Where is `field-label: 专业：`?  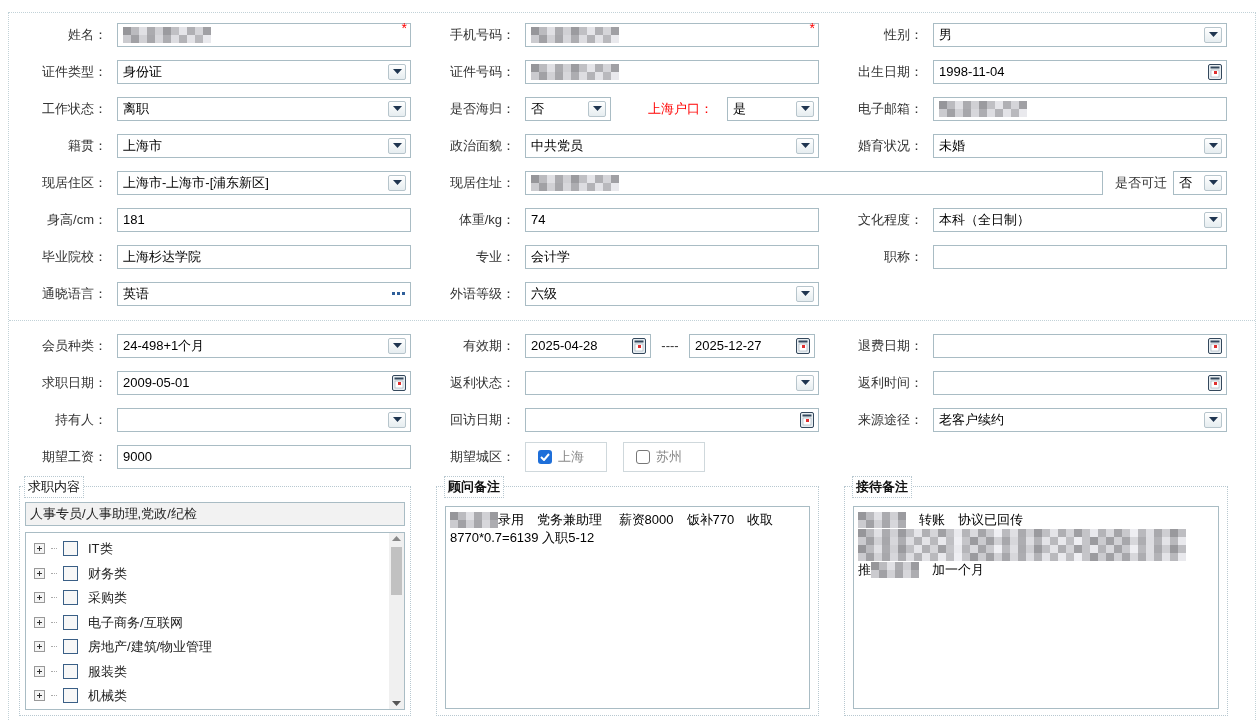
field-label: 专业： is located at coordinates (495, 256).